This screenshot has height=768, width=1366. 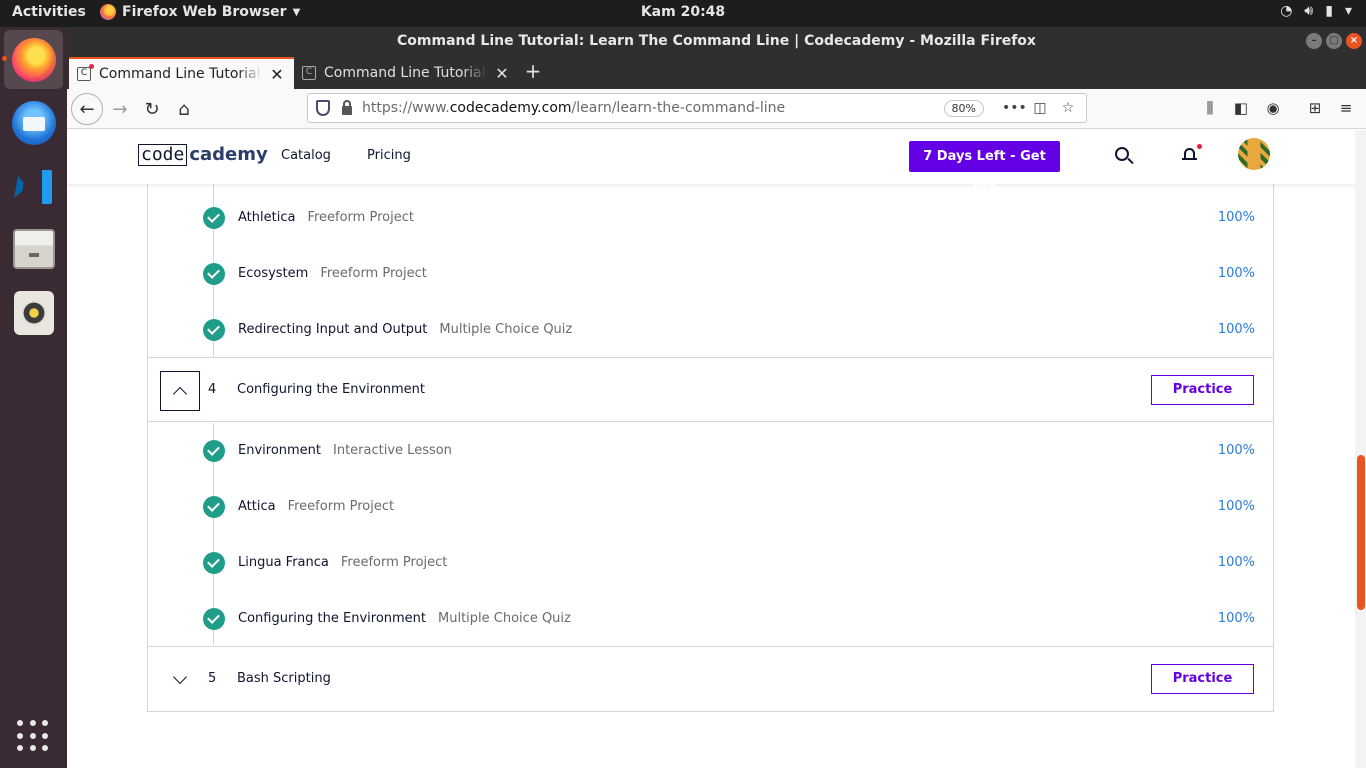 I want to click on files-icon, so click(x=33, y=248).